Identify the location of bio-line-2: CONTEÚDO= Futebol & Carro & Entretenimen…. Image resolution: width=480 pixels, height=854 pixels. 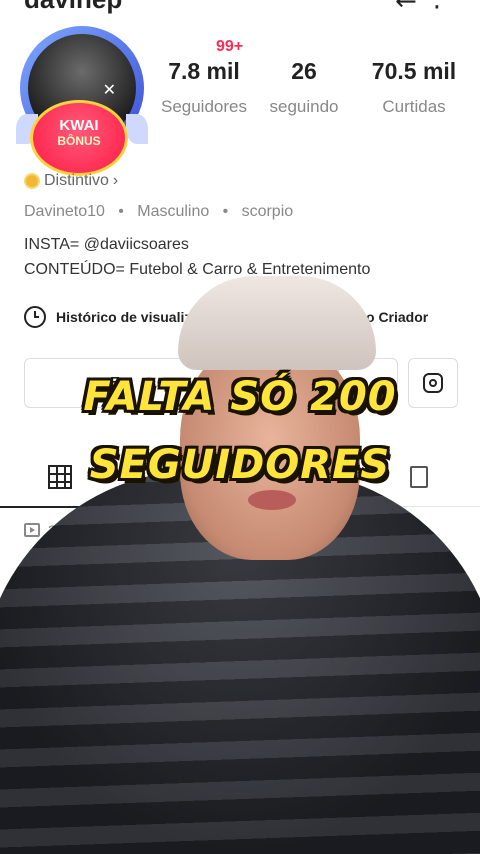
(197, 269).